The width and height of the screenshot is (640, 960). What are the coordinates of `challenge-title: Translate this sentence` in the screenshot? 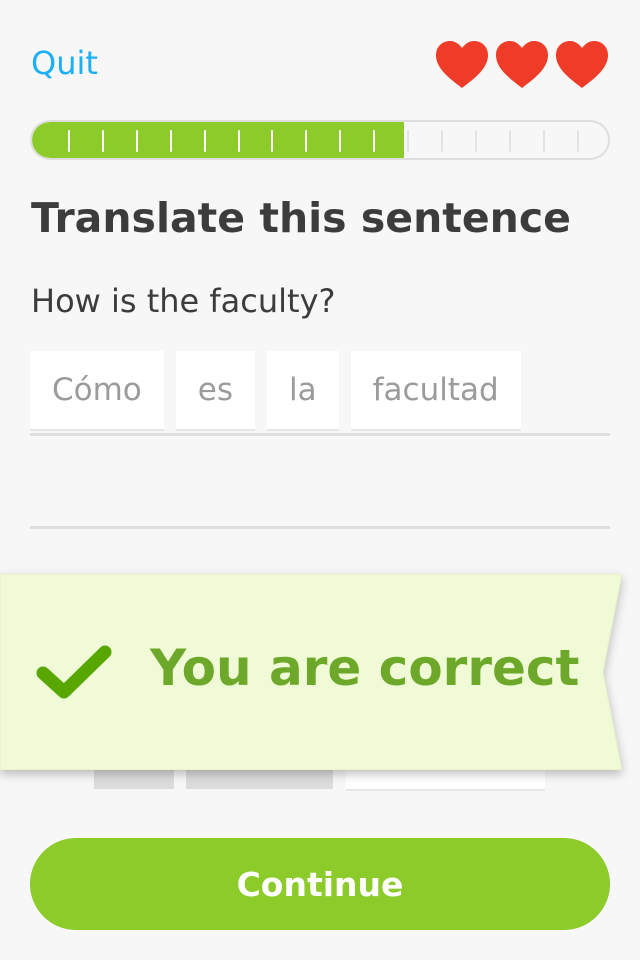 It's located at (301, 218).